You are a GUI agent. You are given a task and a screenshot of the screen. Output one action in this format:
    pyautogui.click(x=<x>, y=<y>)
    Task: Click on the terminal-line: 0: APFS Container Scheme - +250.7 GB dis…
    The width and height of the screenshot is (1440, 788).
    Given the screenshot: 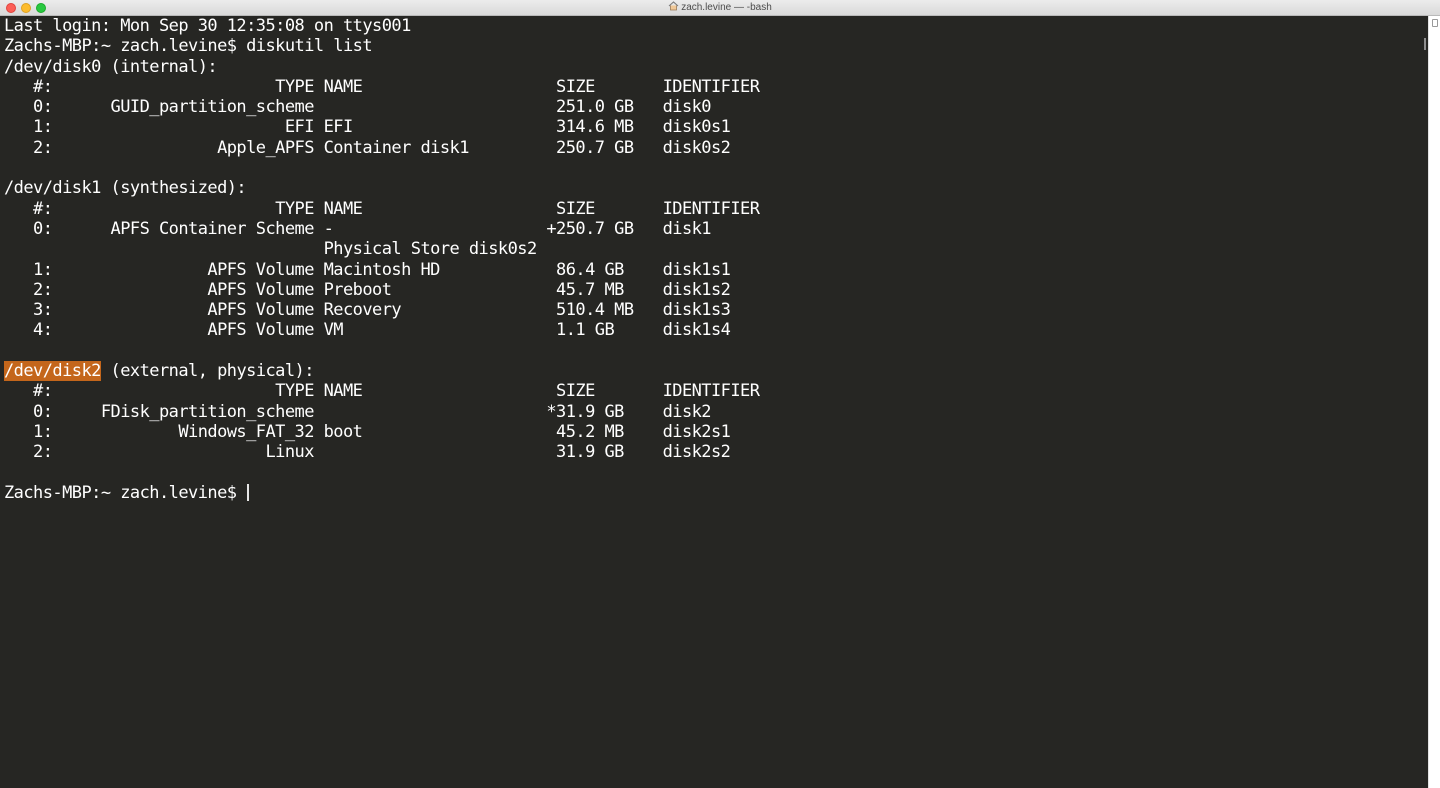 What is the action you would take?
    pyautogui.click(x=381, y=229)
    